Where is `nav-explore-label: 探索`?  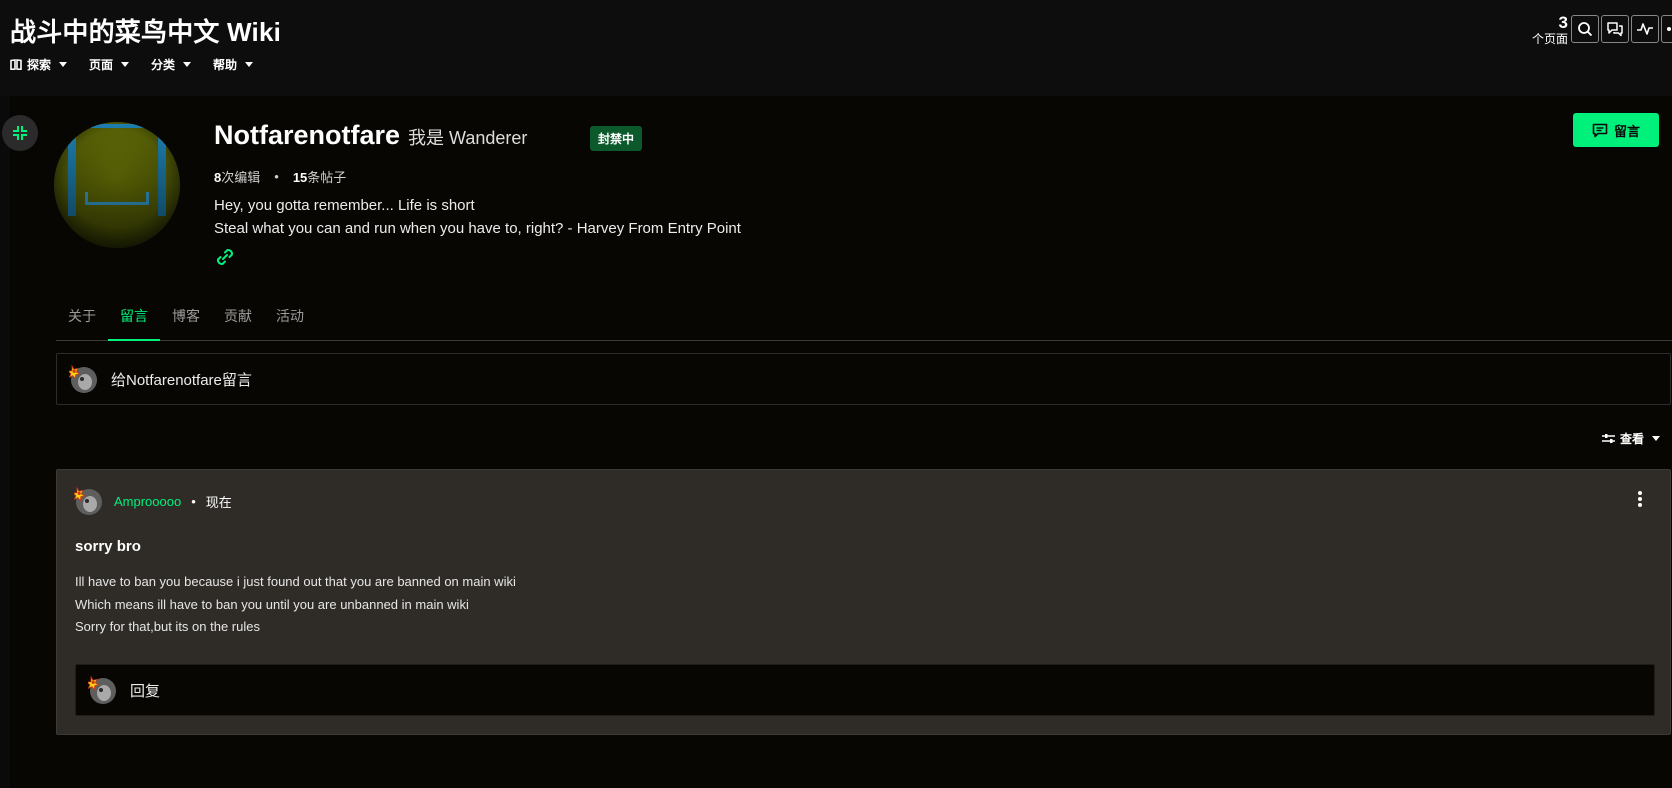 nav-explore-label: 探索 is located at coordinates (39, 65).